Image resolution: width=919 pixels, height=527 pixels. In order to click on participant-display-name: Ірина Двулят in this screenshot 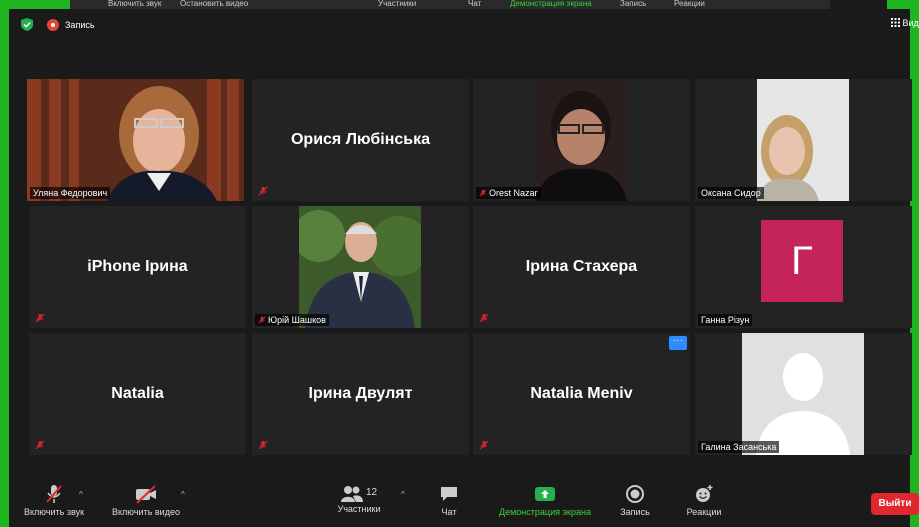, I will do `click(360, 393)`.